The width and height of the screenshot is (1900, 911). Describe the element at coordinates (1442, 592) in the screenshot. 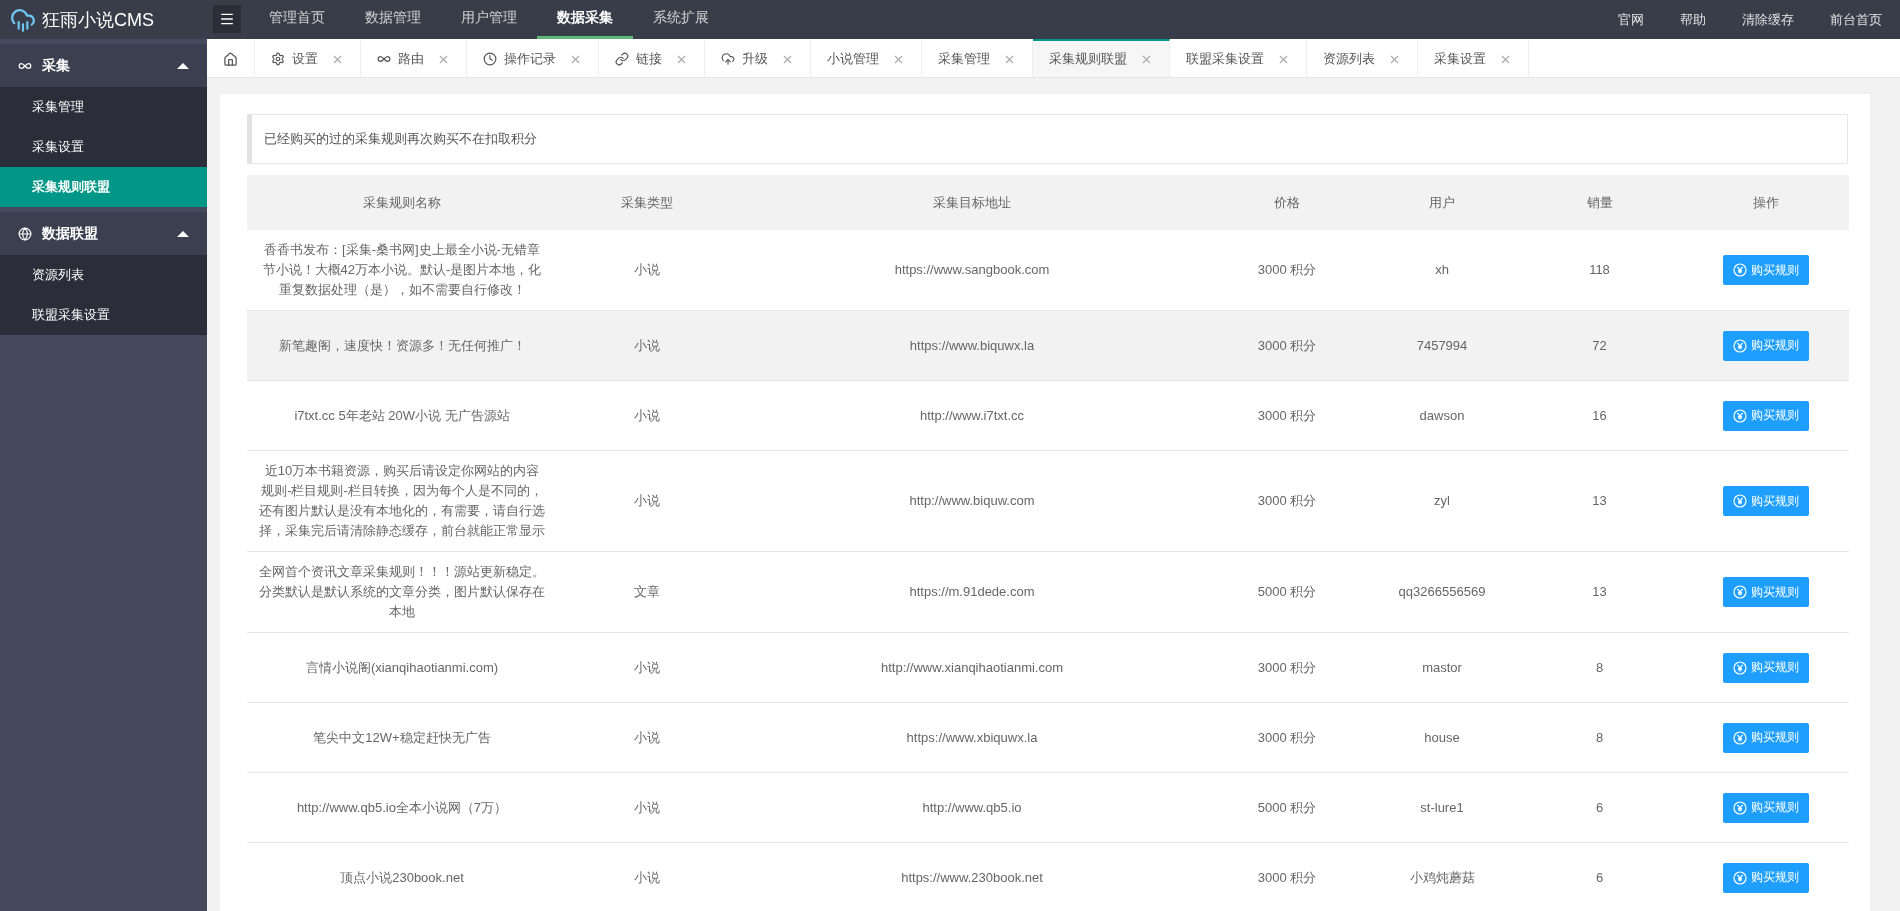

I see `table-cell: qq3266556569` at that location.